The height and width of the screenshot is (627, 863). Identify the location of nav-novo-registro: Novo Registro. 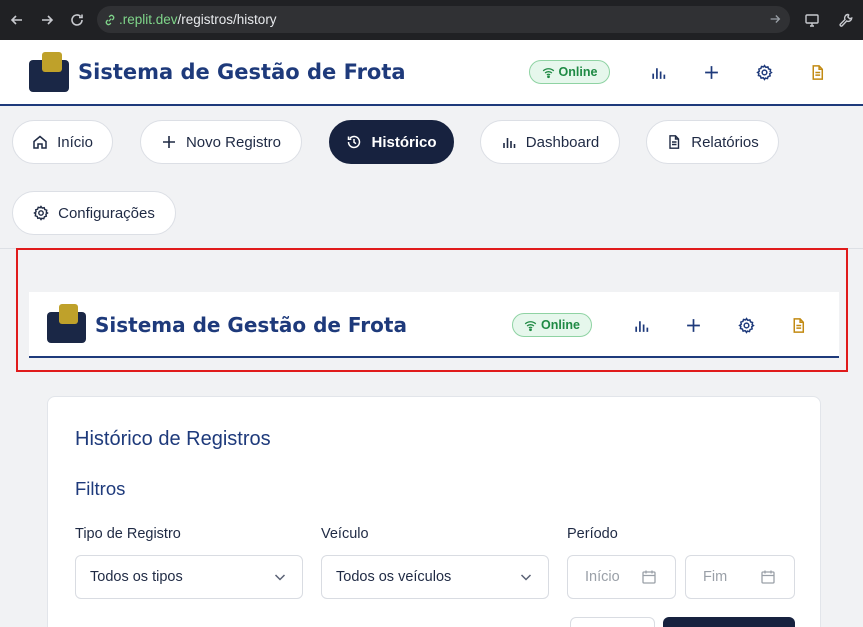
(221, 142).